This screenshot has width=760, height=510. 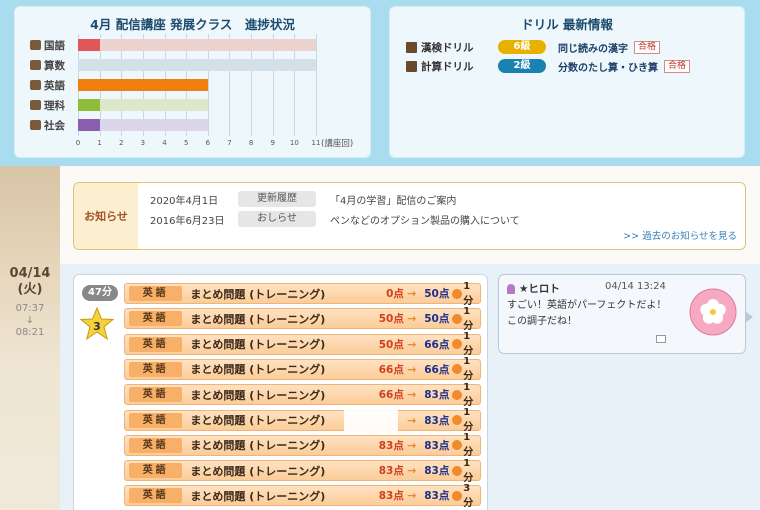 I want to click on drill-unit: 同じ読みの漢字, so click(x=593, y=49).